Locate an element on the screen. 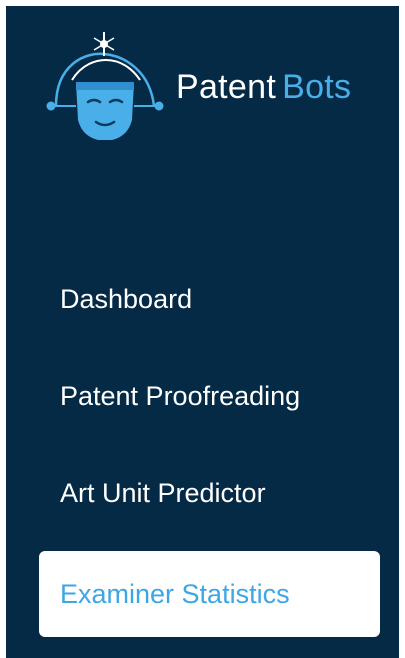 The image size is (405, 658). sidebar-item-dashboard: Dashboard is located at coordinates (209, 299).